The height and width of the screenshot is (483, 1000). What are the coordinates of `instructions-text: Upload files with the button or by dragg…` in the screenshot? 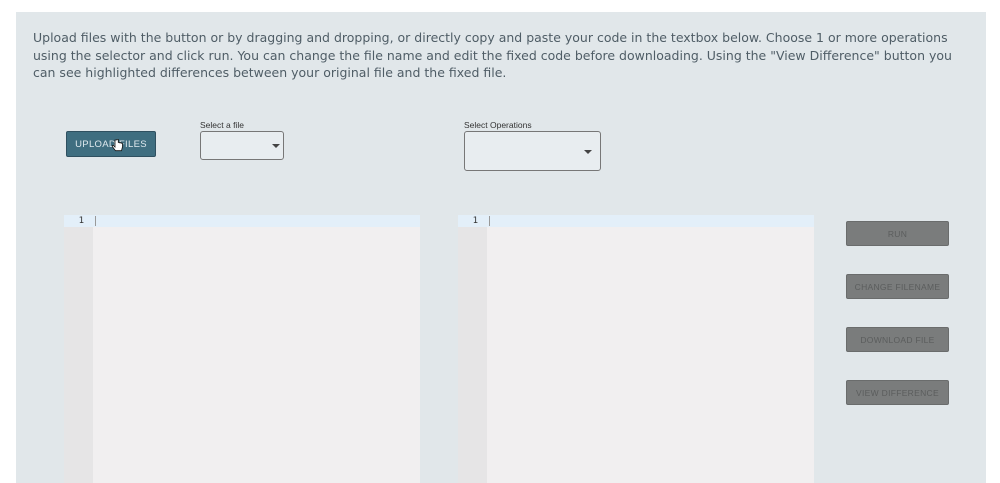 It's located at (492, 55).